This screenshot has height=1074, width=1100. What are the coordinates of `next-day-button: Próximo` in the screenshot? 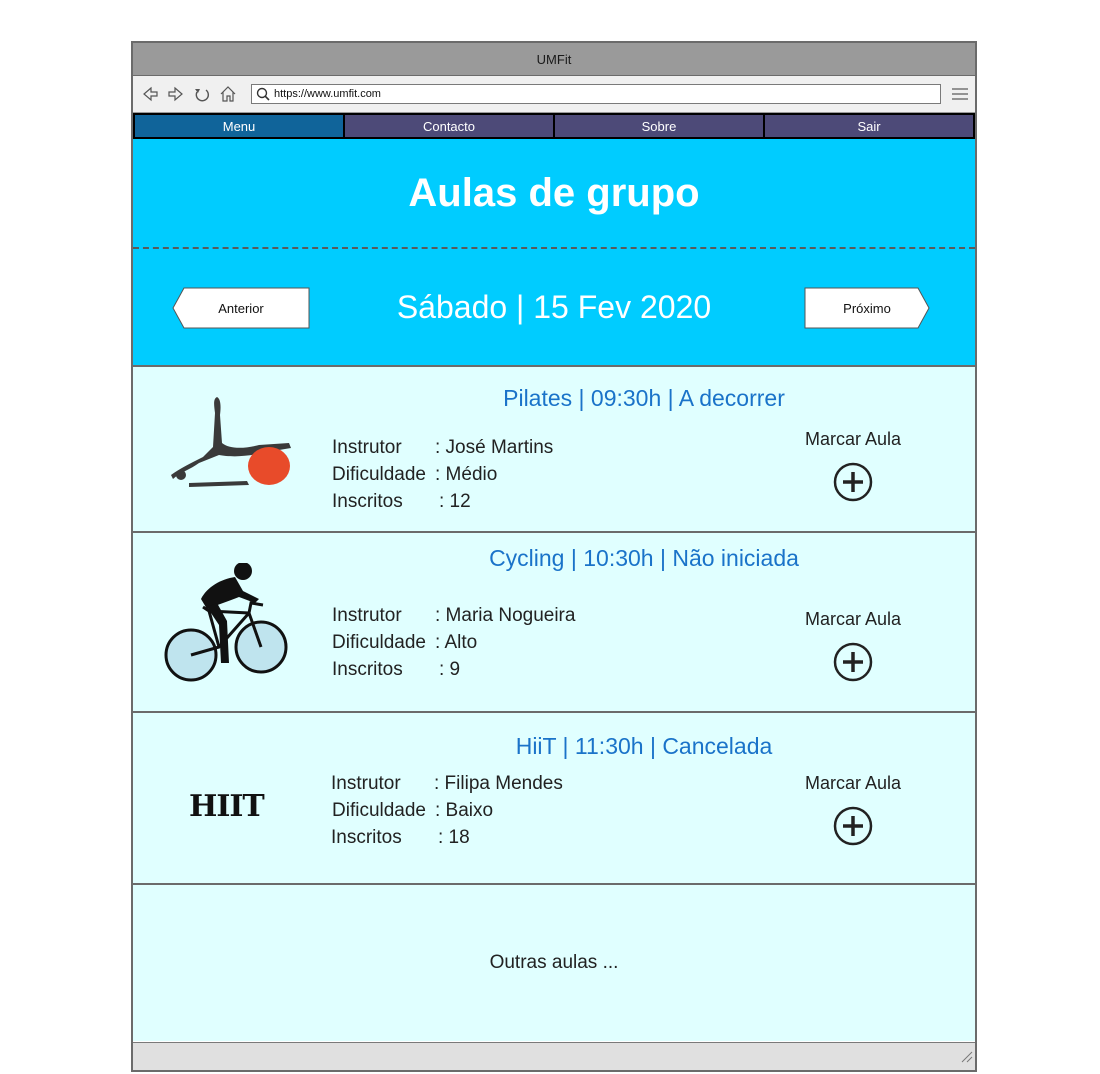 It's located at (867, 308).